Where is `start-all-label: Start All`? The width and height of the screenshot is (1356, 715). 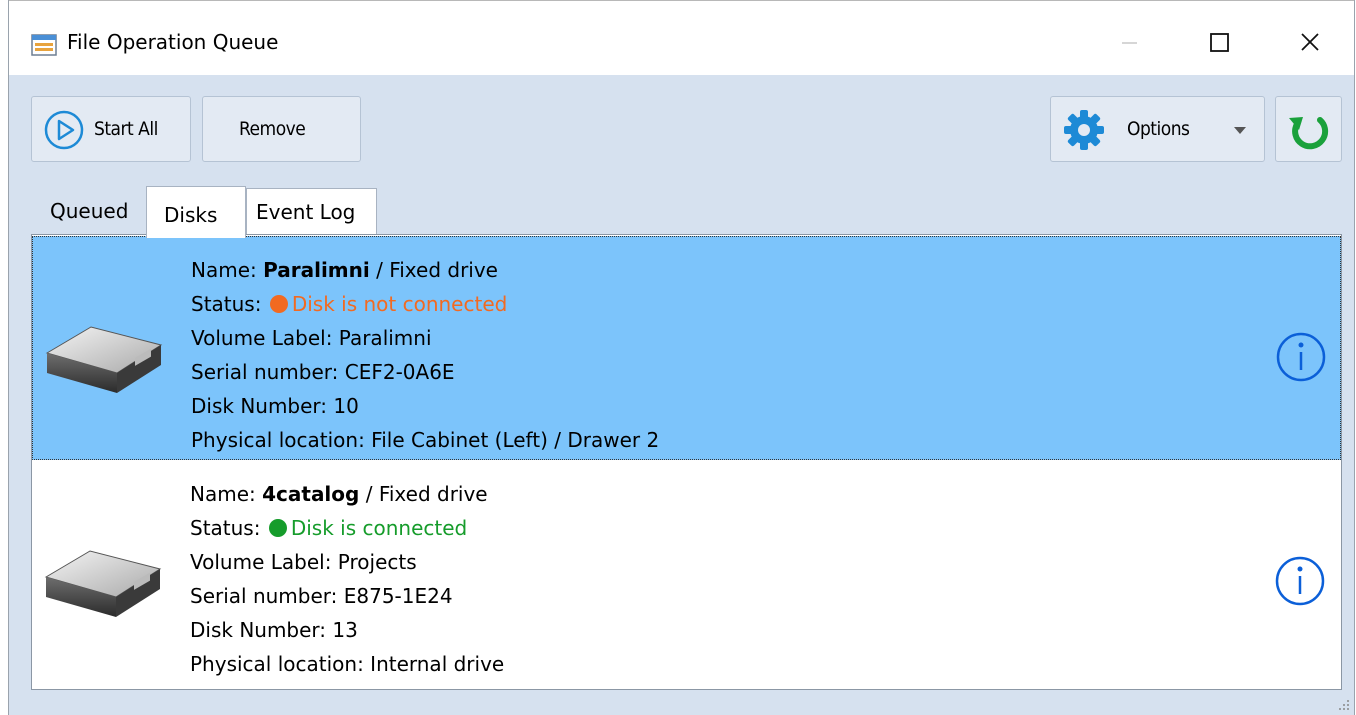
start-all-label: Start All is located at coordinates (126, 129).